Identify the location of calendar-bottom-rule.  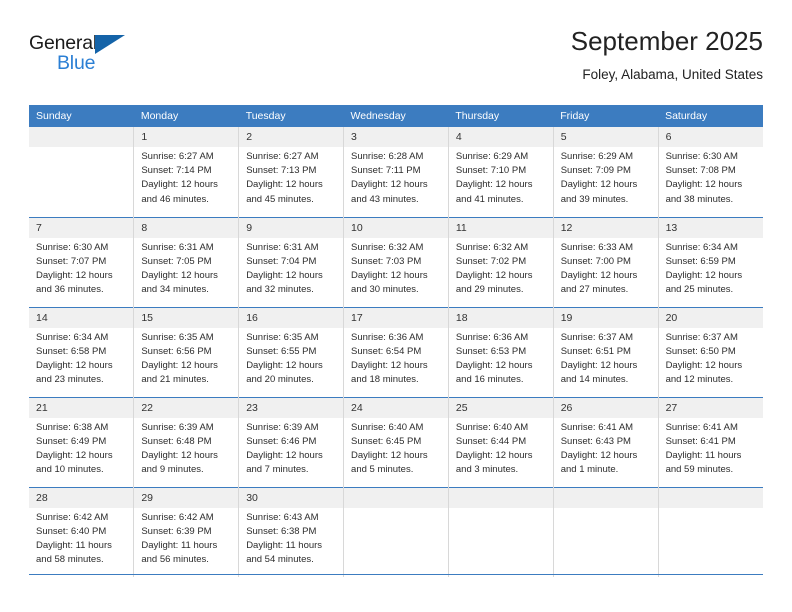
(396, 574).